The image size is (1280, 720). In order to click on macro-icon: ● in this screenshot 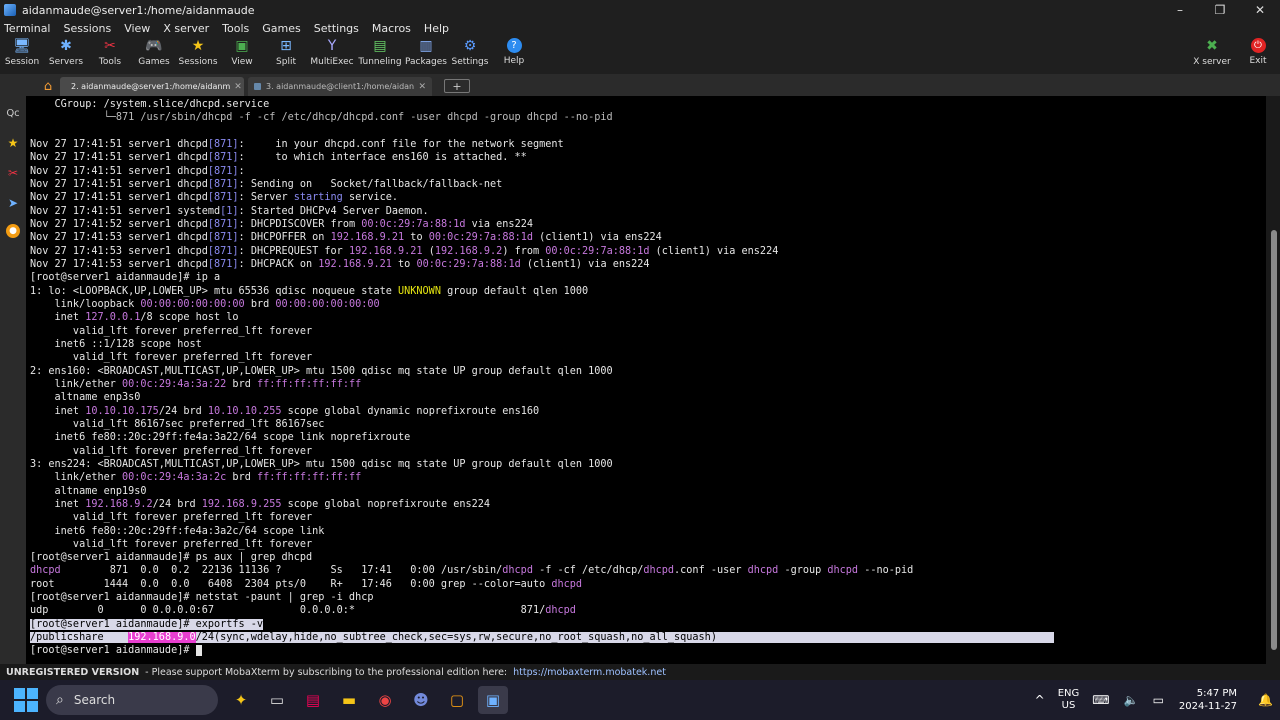, I will do `click(13, 231)`.